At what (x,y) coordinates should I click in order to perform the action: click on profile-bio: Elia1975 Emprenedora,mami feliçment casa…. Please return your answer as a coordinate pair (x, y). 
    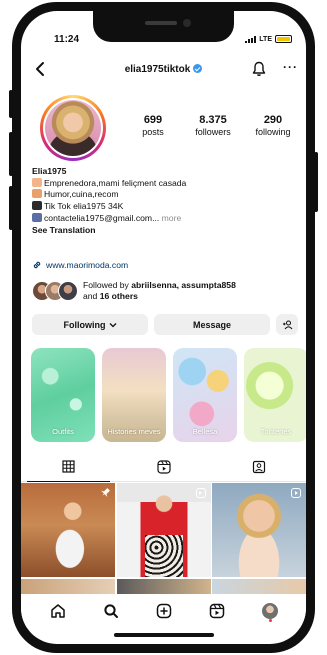
    Looking at the image, I should click on (164, 201).